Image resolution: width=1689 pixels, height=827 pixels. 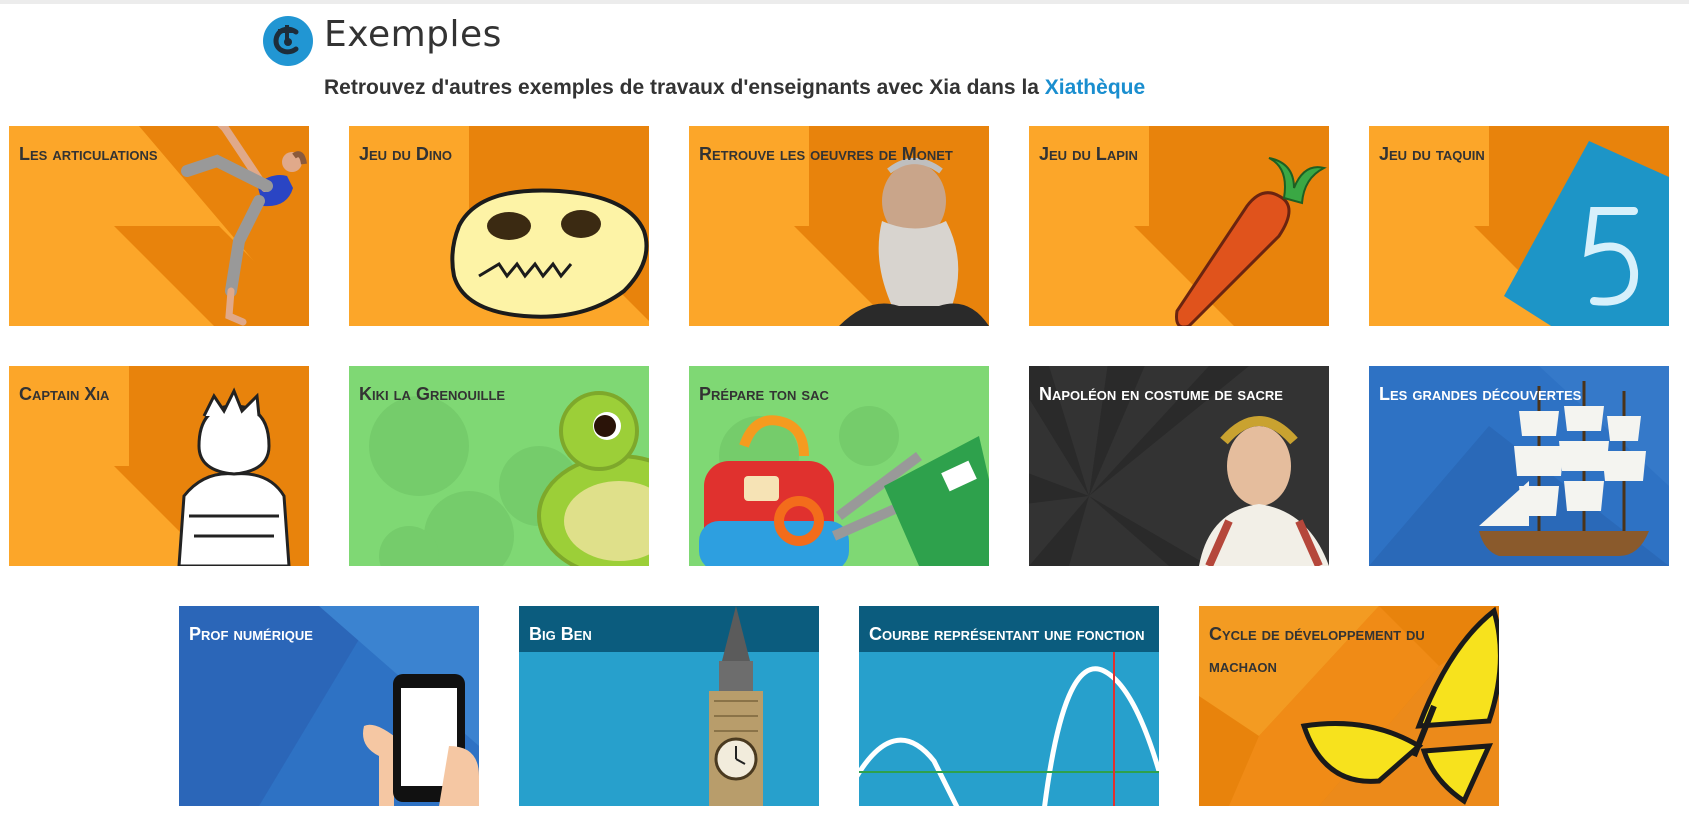 I want to click on card-title: Prépare ton sac, so click(x=764, y=394).